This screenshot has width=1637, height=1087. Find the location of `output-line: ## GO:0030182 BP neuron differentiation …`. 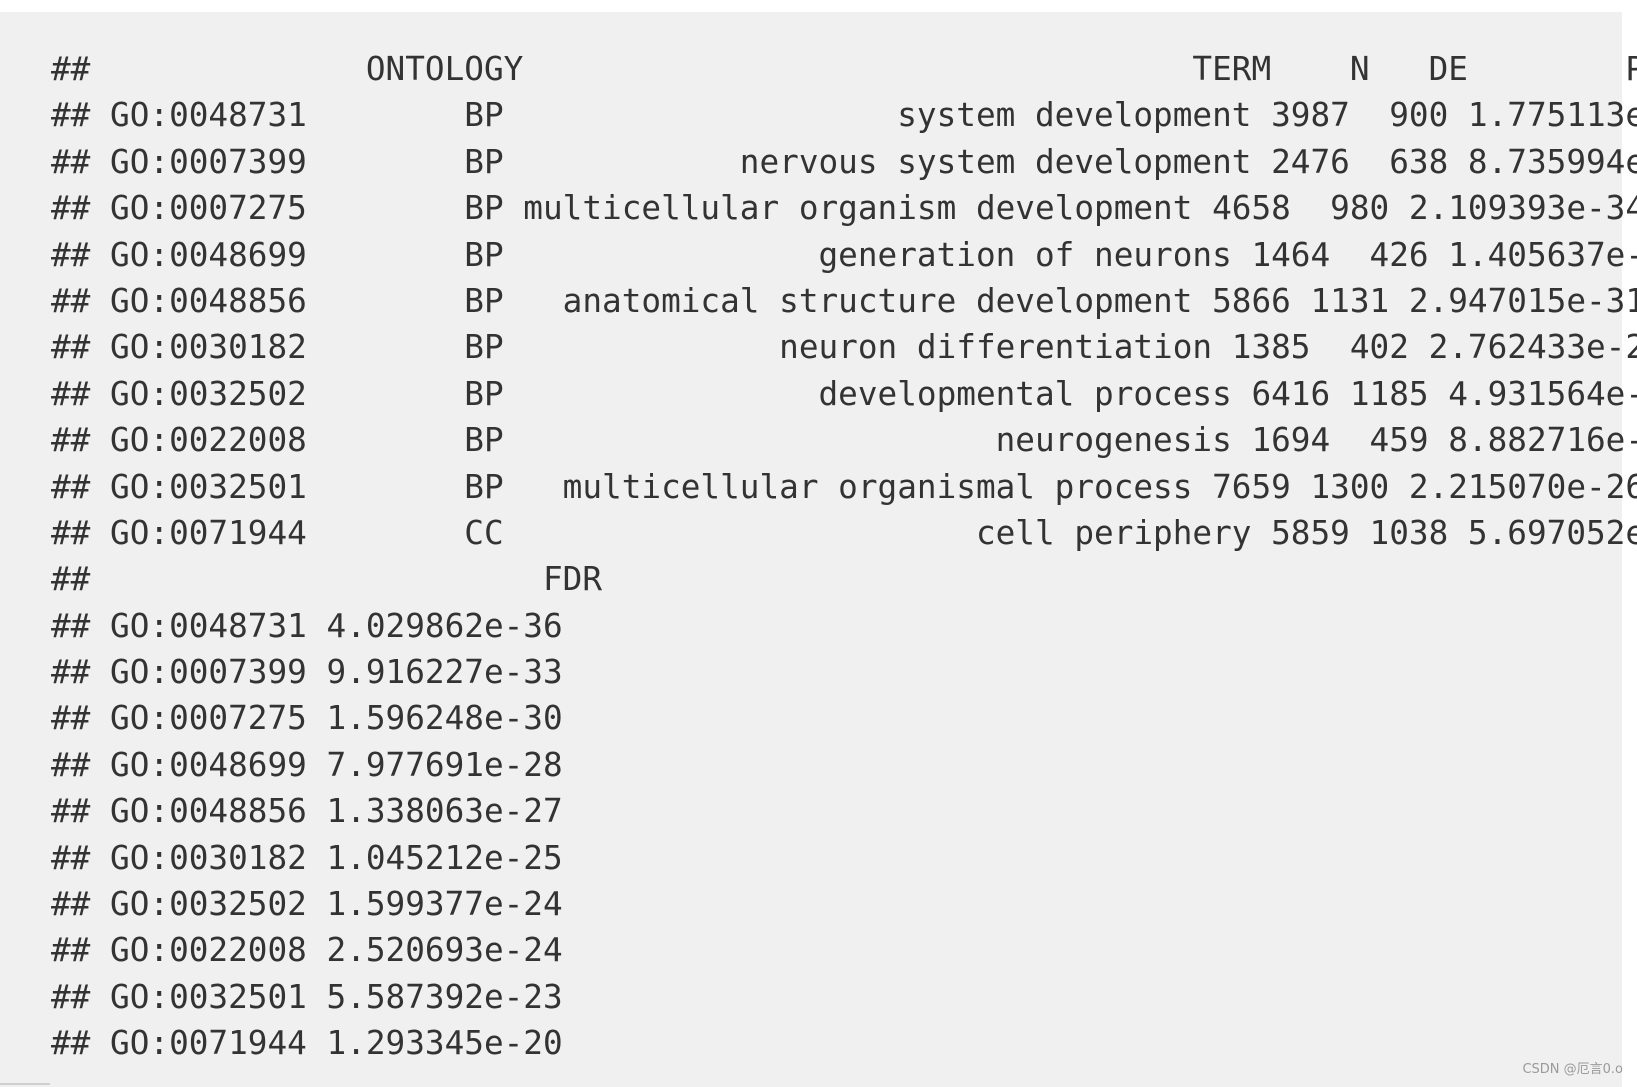

output-line: ## GO:0030182 BP neuron differentiation … is located at coordinates (844, 347).